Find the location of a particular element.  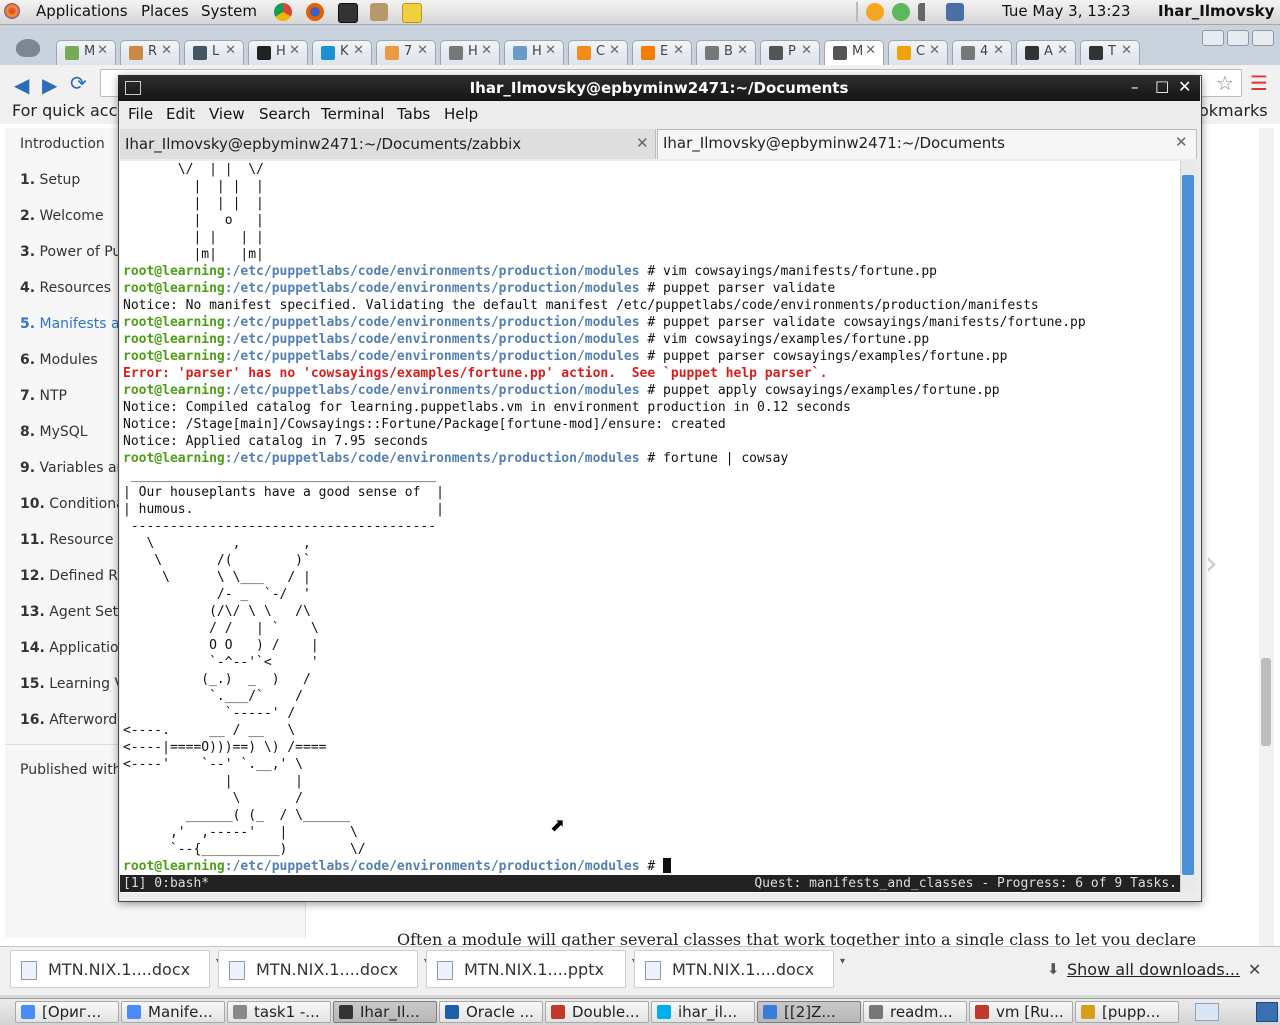

back-icon: ◀ is located at coordinates (21, 85).